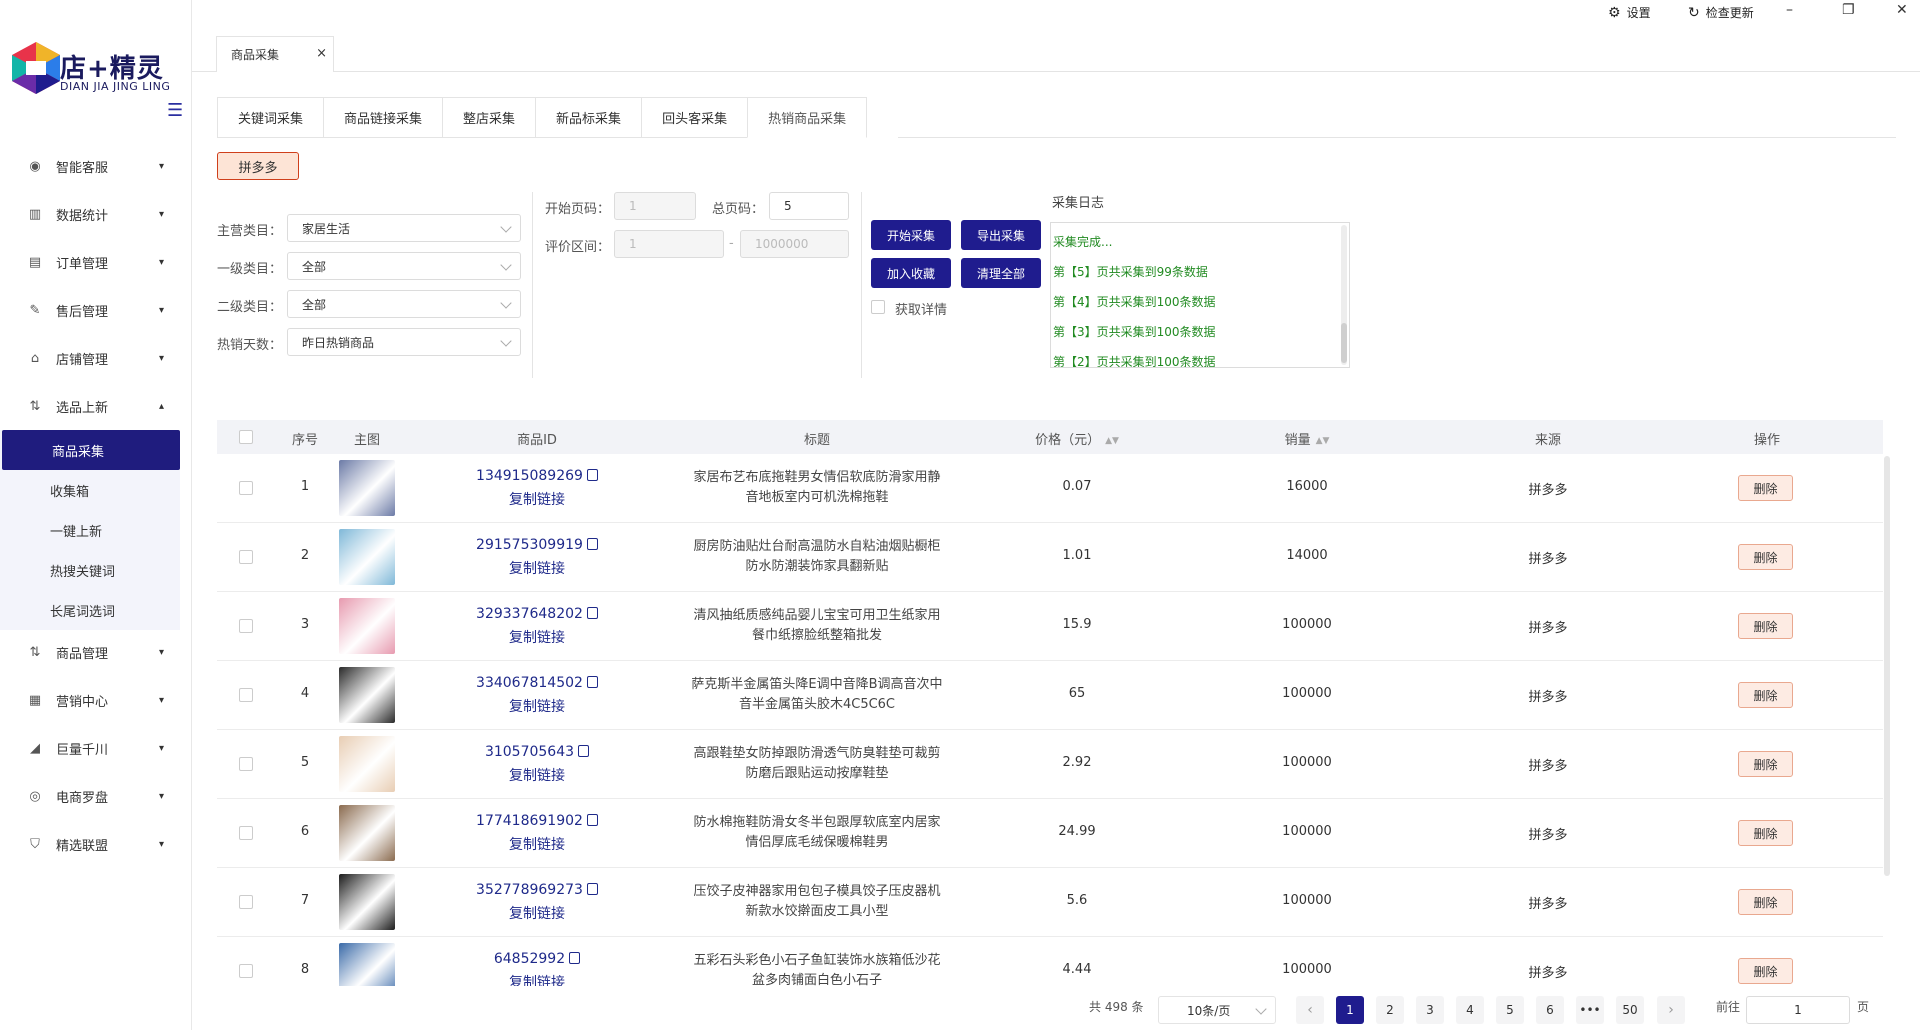 This screenshot has width=1920, height=1030. I want to click on level1-category-select: 全部, so click(404, 266).